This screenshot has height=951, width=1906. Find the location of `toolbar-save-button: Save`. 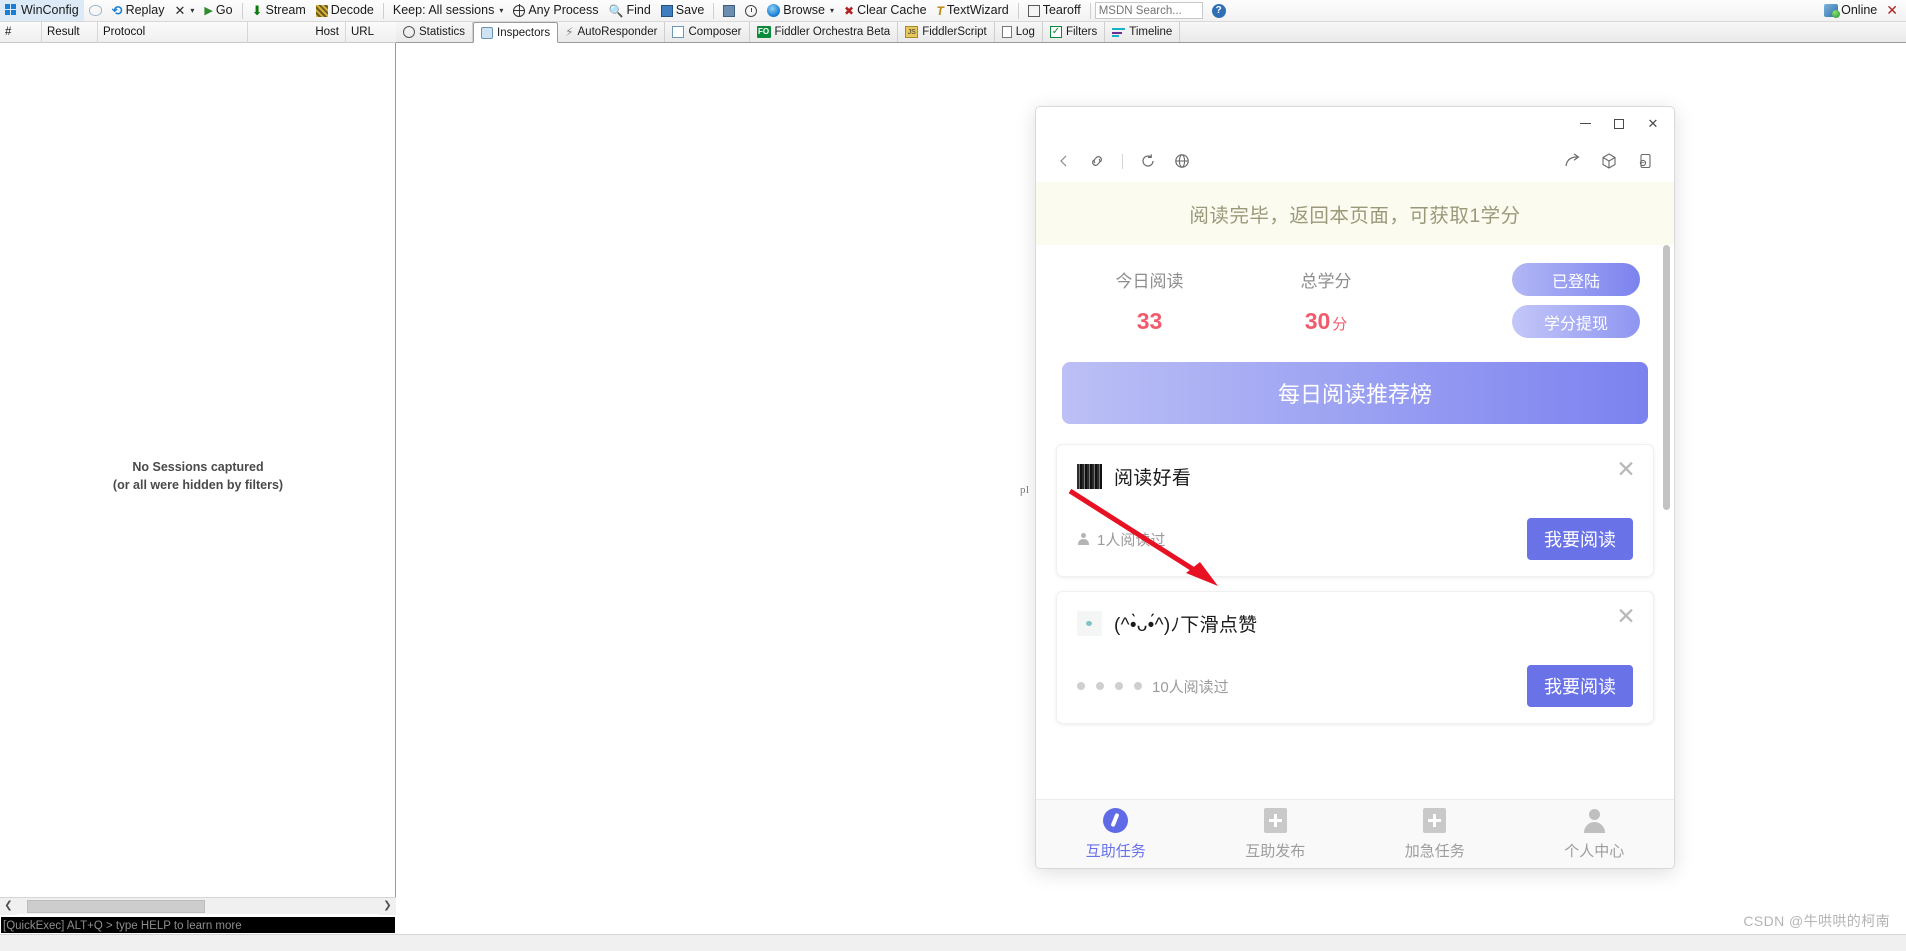

toolbar-save-button: Save is located at coordinates (683, 10).